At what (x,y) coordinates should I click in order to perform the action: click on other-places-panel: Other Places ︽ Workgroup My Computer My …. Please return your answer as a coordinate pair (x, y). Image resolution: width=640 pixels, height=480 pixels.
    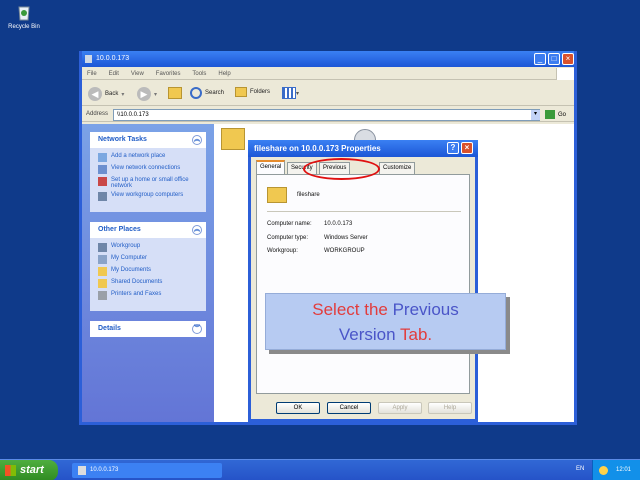
    Looking at the image, I should click on (148, 266).